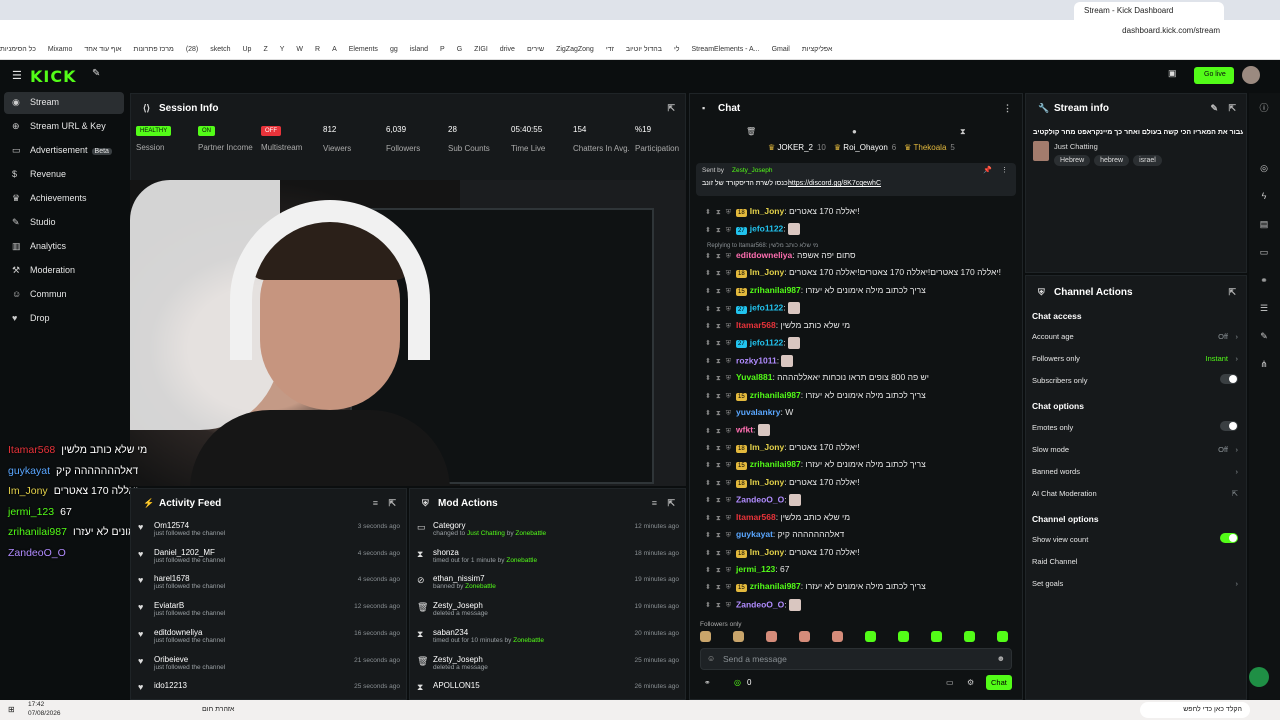 This screenshot has height=720, width=1280. Describe the element at coordinates (755, 569) in the screenshot. I see `chat-username: jermi_123` at that location.